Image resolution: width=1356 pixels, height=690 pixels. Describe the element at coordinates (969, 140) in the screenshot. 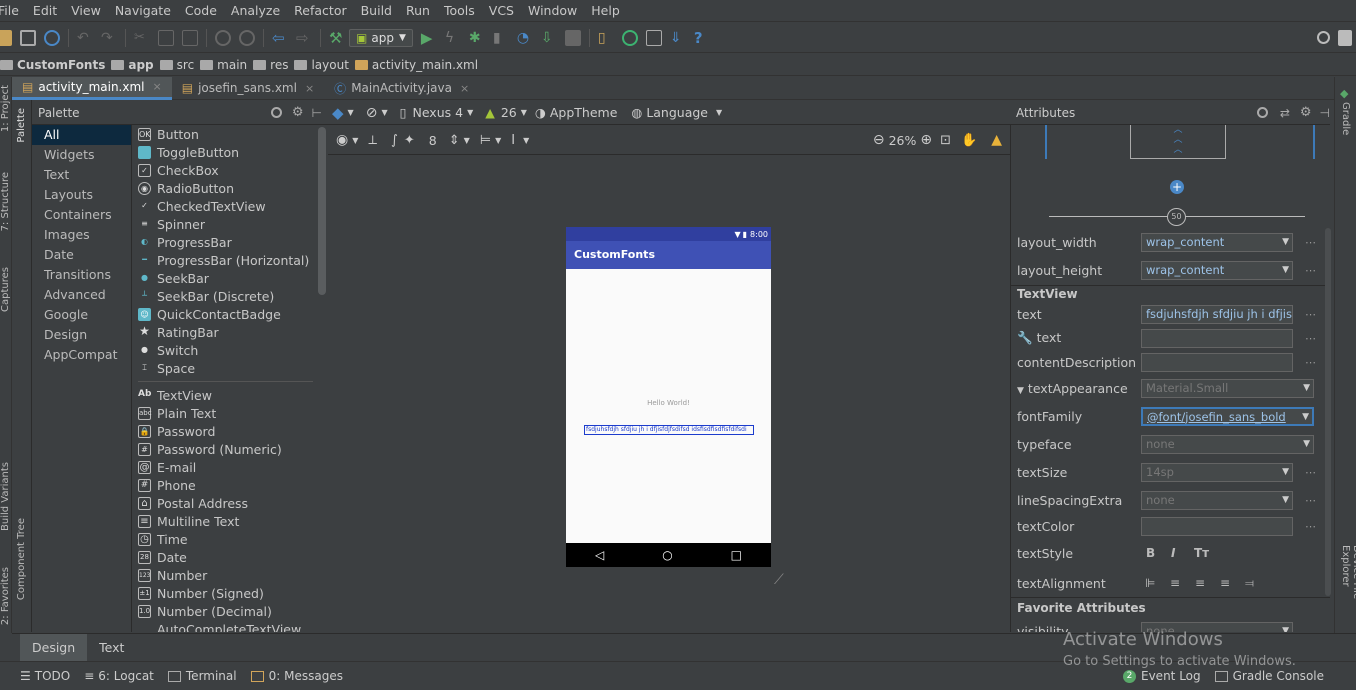

I see `pan-icon: ✋` at that location.